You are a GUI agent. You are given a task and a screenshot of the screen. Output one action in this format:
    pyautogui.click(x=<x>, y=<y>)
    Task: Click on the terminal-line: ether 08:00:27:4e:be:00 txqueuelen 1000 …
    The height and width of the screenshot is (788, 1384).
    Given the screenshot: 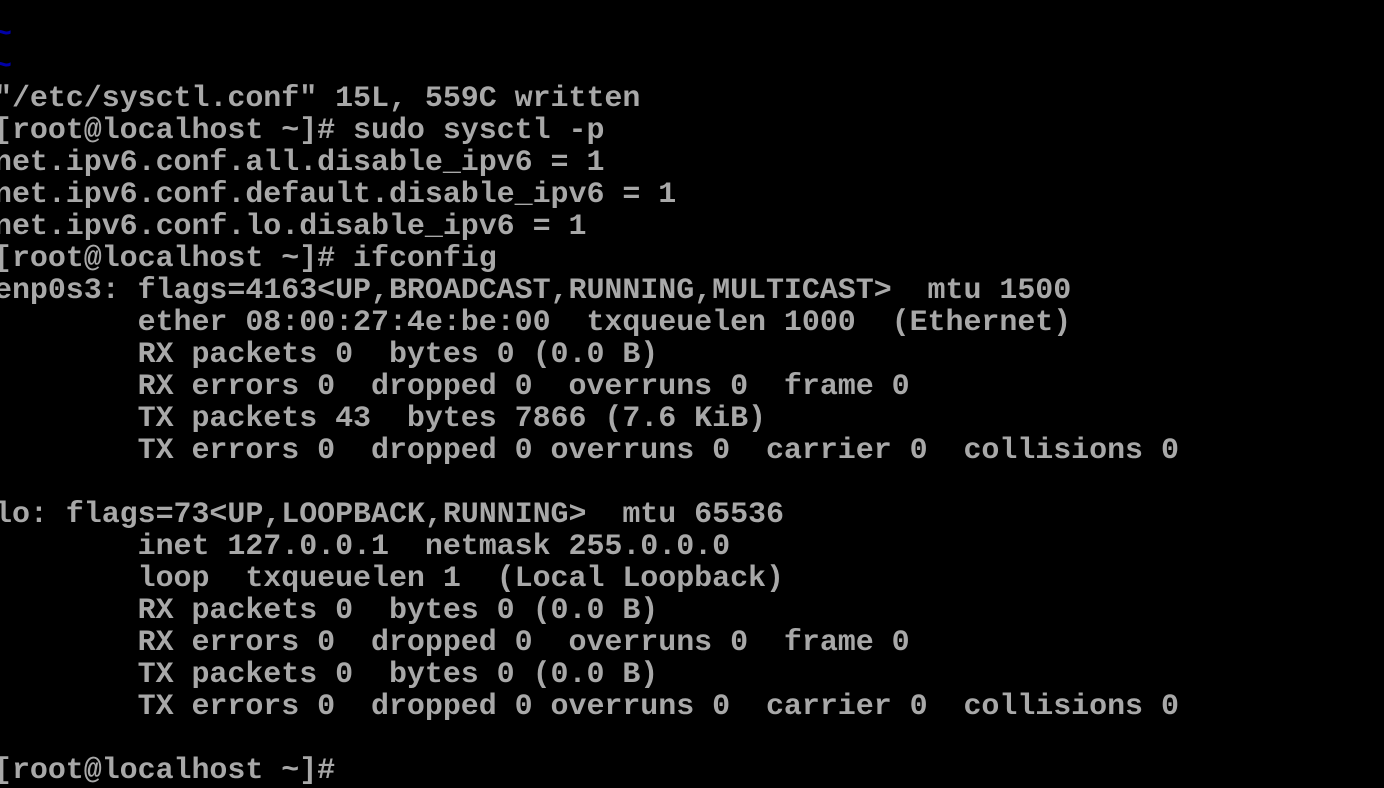 What is the action you would take?
    pyautogui.click(x=536, y=323)
    